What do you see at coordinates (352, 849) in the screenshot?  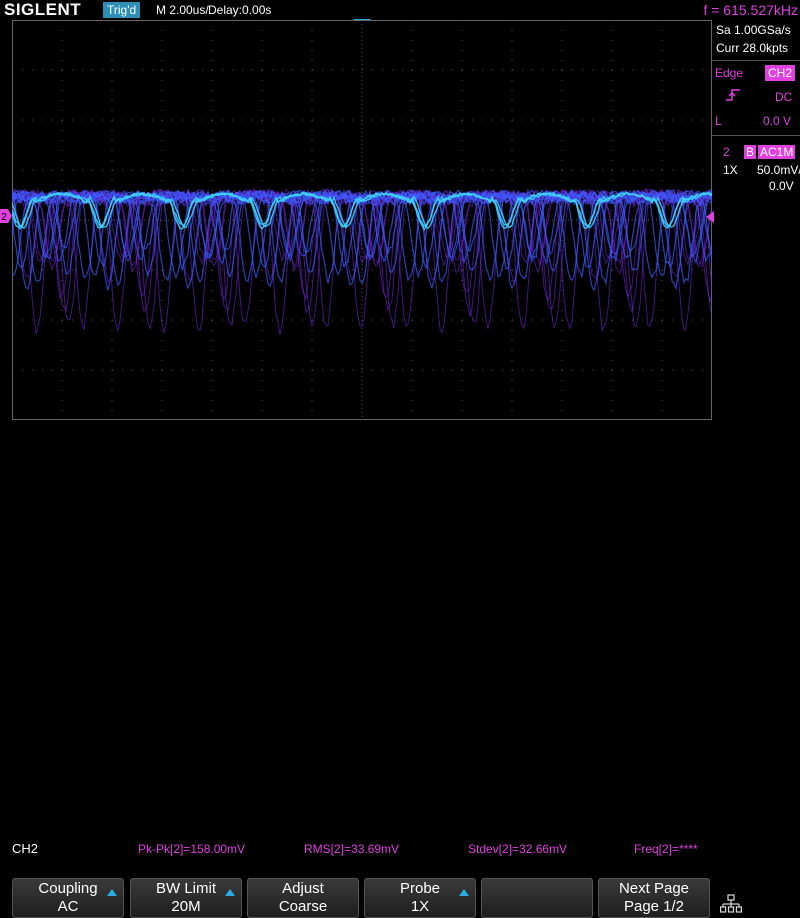 I see `measurement-rms: RMS[2]=33.69mV` at bounding box center [352, 849].